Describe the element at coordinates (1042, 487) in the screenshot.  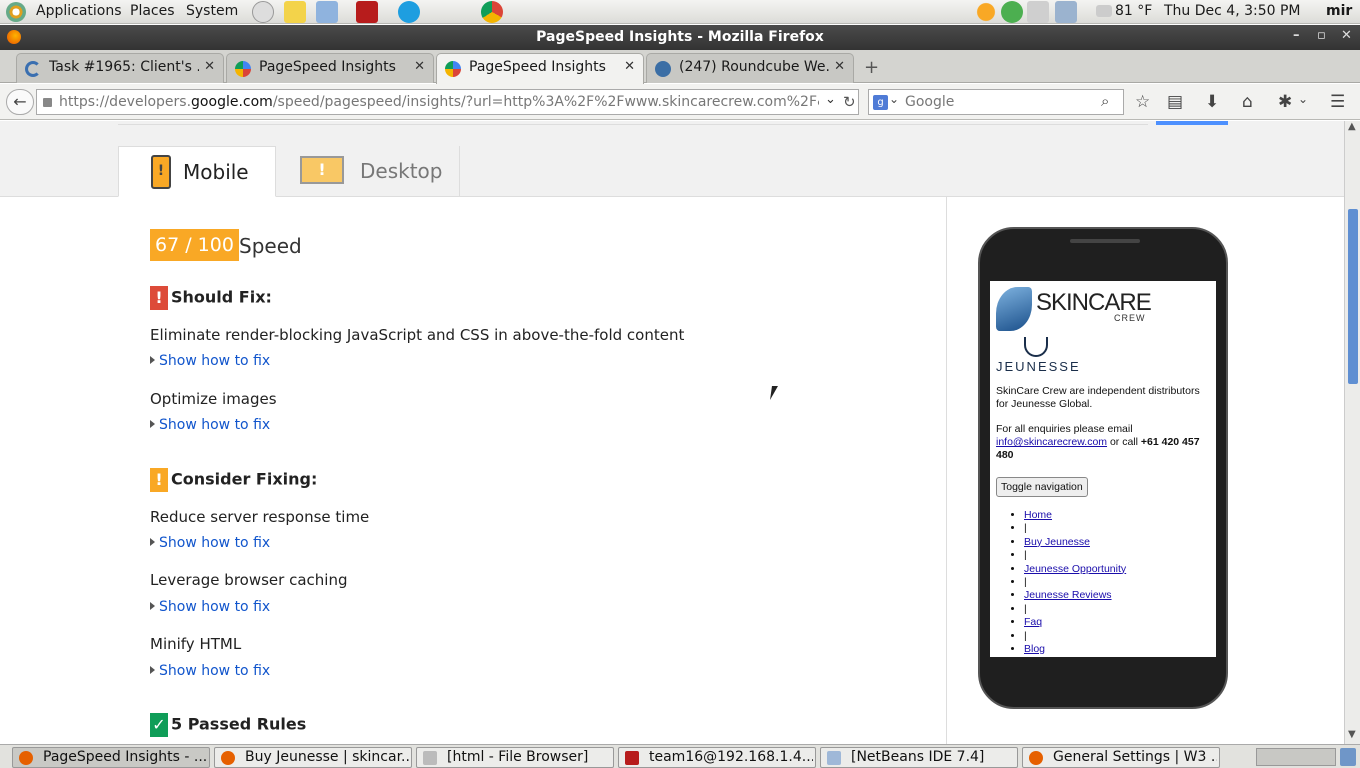
I see `toggle-navigation-button: Toggle navigation` at that location.